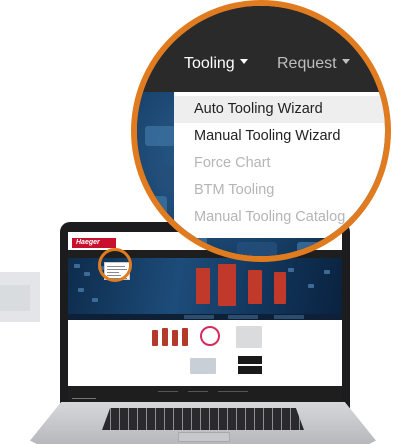  I want to click on site-content, so click(205, 353).